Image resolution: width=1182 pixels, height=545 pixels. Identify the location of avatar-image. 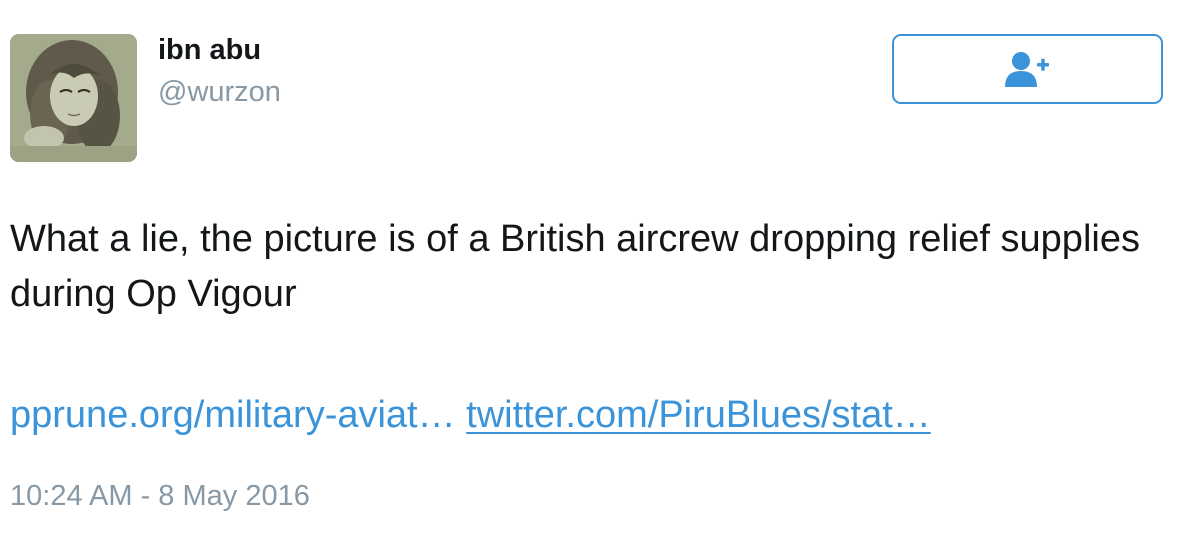
(73, 98).